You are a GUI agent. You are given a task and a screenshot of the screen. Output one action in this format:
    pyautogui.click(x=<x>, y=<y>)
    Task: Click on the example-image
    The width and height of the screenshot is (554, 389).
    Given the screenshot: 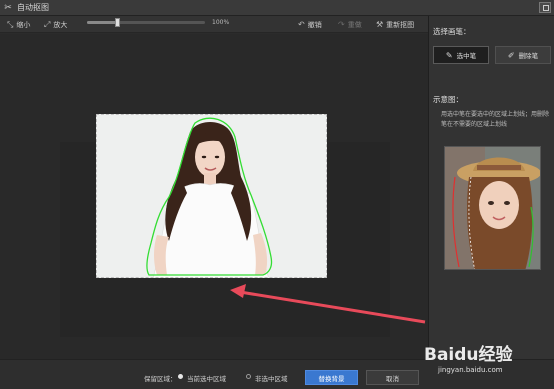 What is the action you would take?
    pyautogui.click(x=492, y=208)
    